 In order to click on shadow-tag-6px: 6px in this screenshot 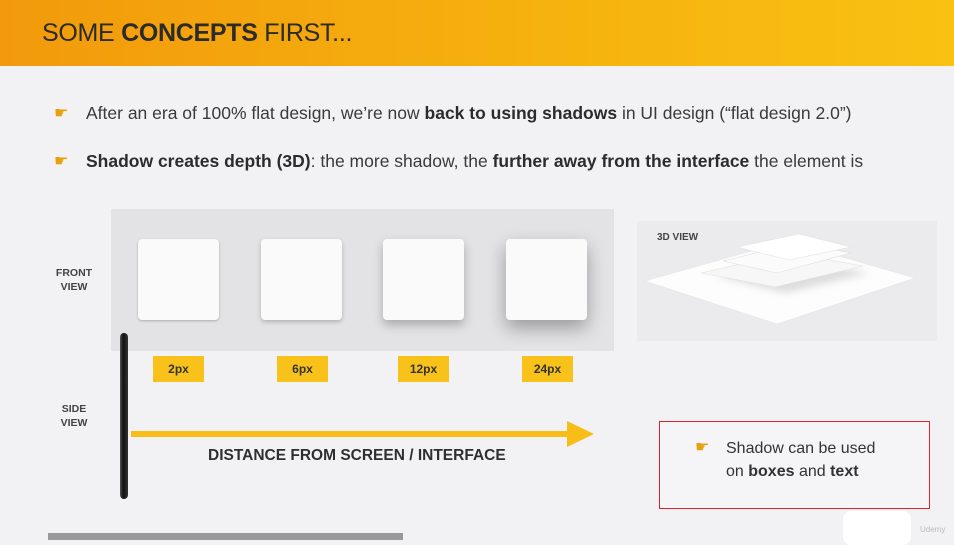, I will do `click(302, 369)`.